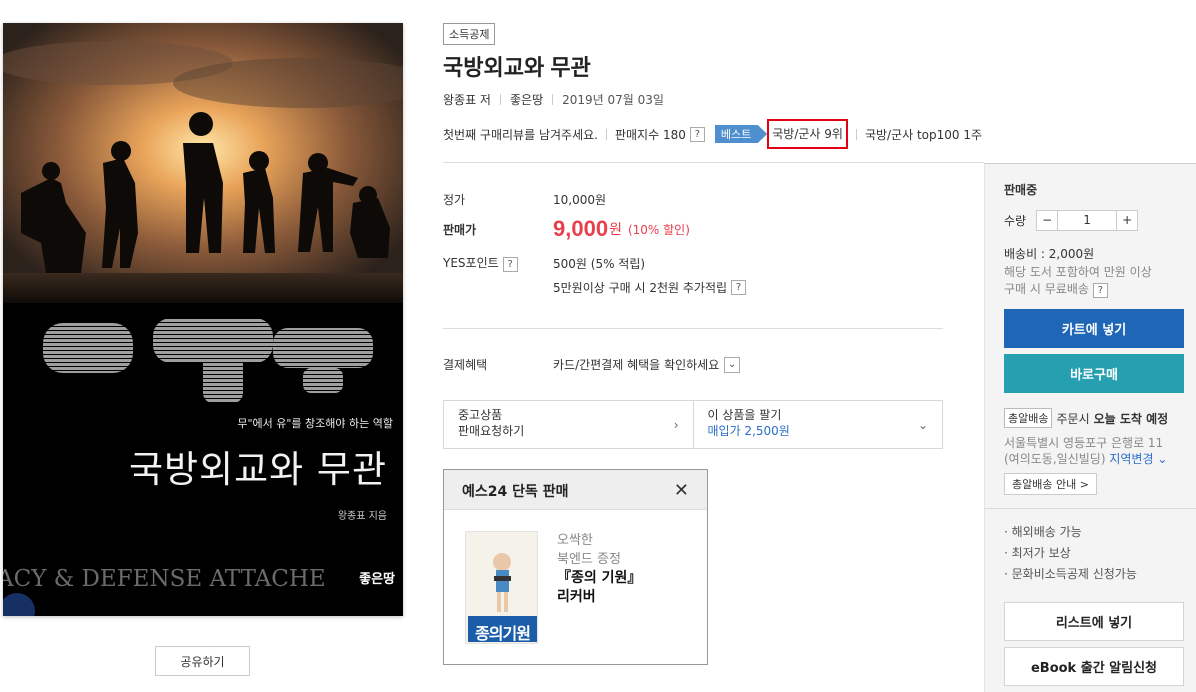 This screenshot has width=1196, height=692. What do you see at coordinates (1043, 532) in the screenshot?
I see `service-item-overseas: · 해외배송 가능` at bounding box center [1043, 532].